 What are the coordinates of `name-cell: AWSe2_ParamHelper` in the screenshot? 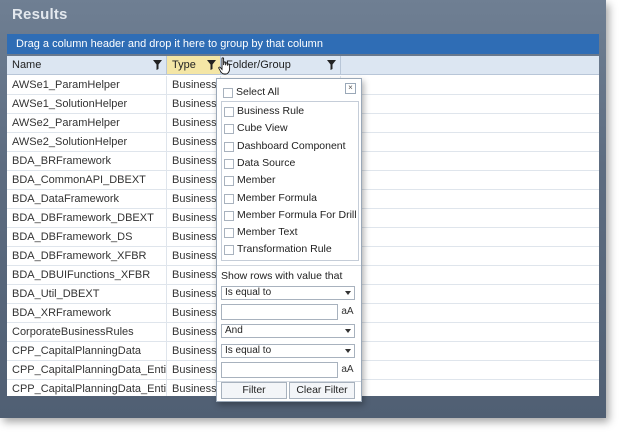 It's located at (87, 123).